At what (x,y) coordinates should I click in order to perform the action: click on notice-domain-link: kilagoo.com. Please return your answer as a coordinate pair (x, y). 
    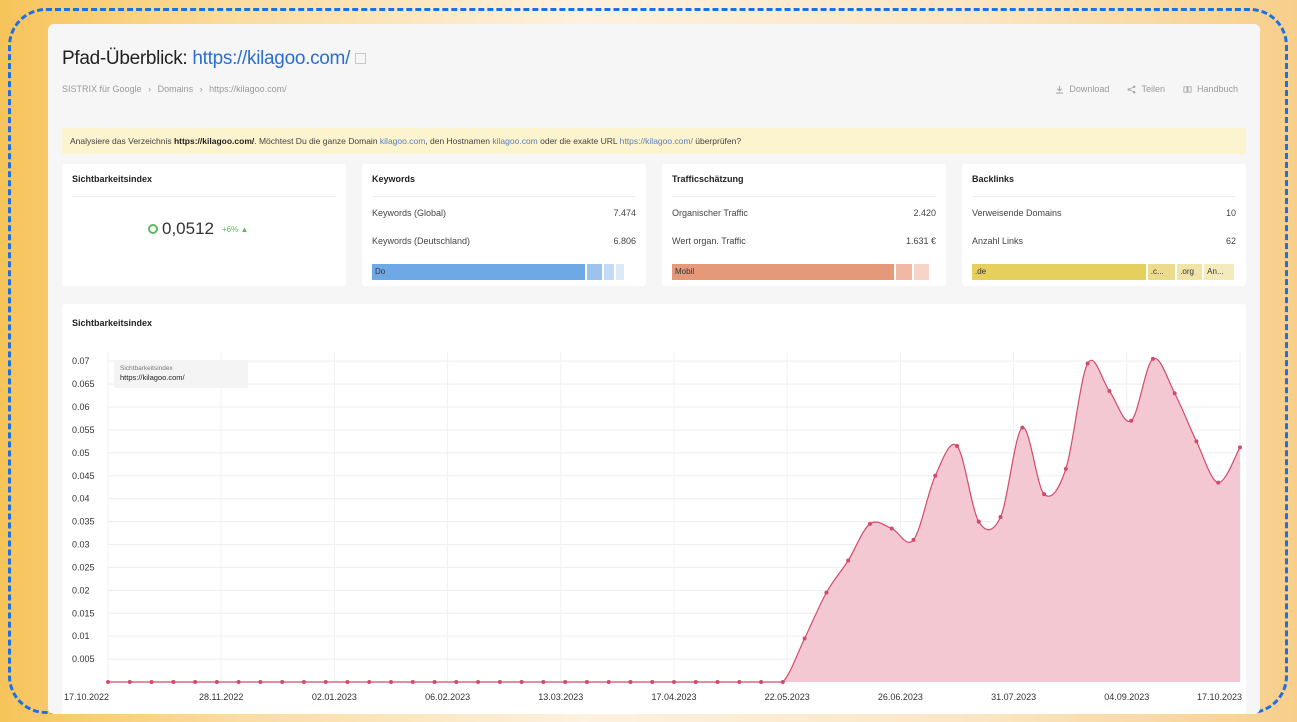
    Looking at the image, I should click on (402, 141).